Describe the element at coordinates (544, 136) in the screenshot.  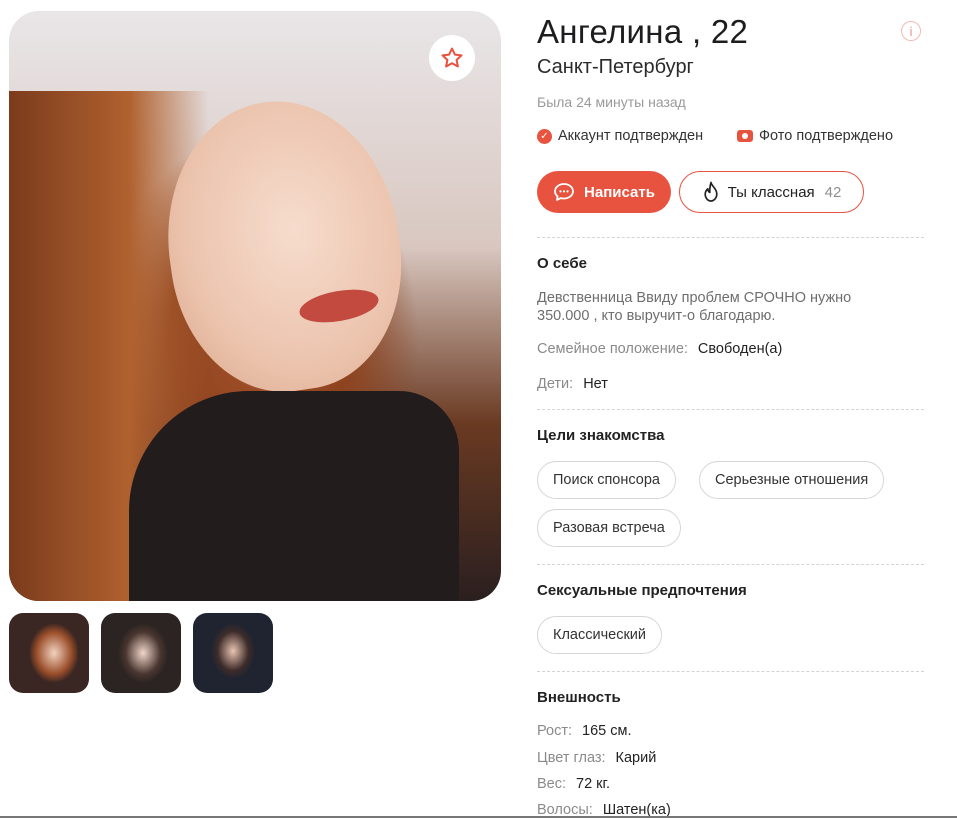
I see `check-circle-icon: ✓` at that location.